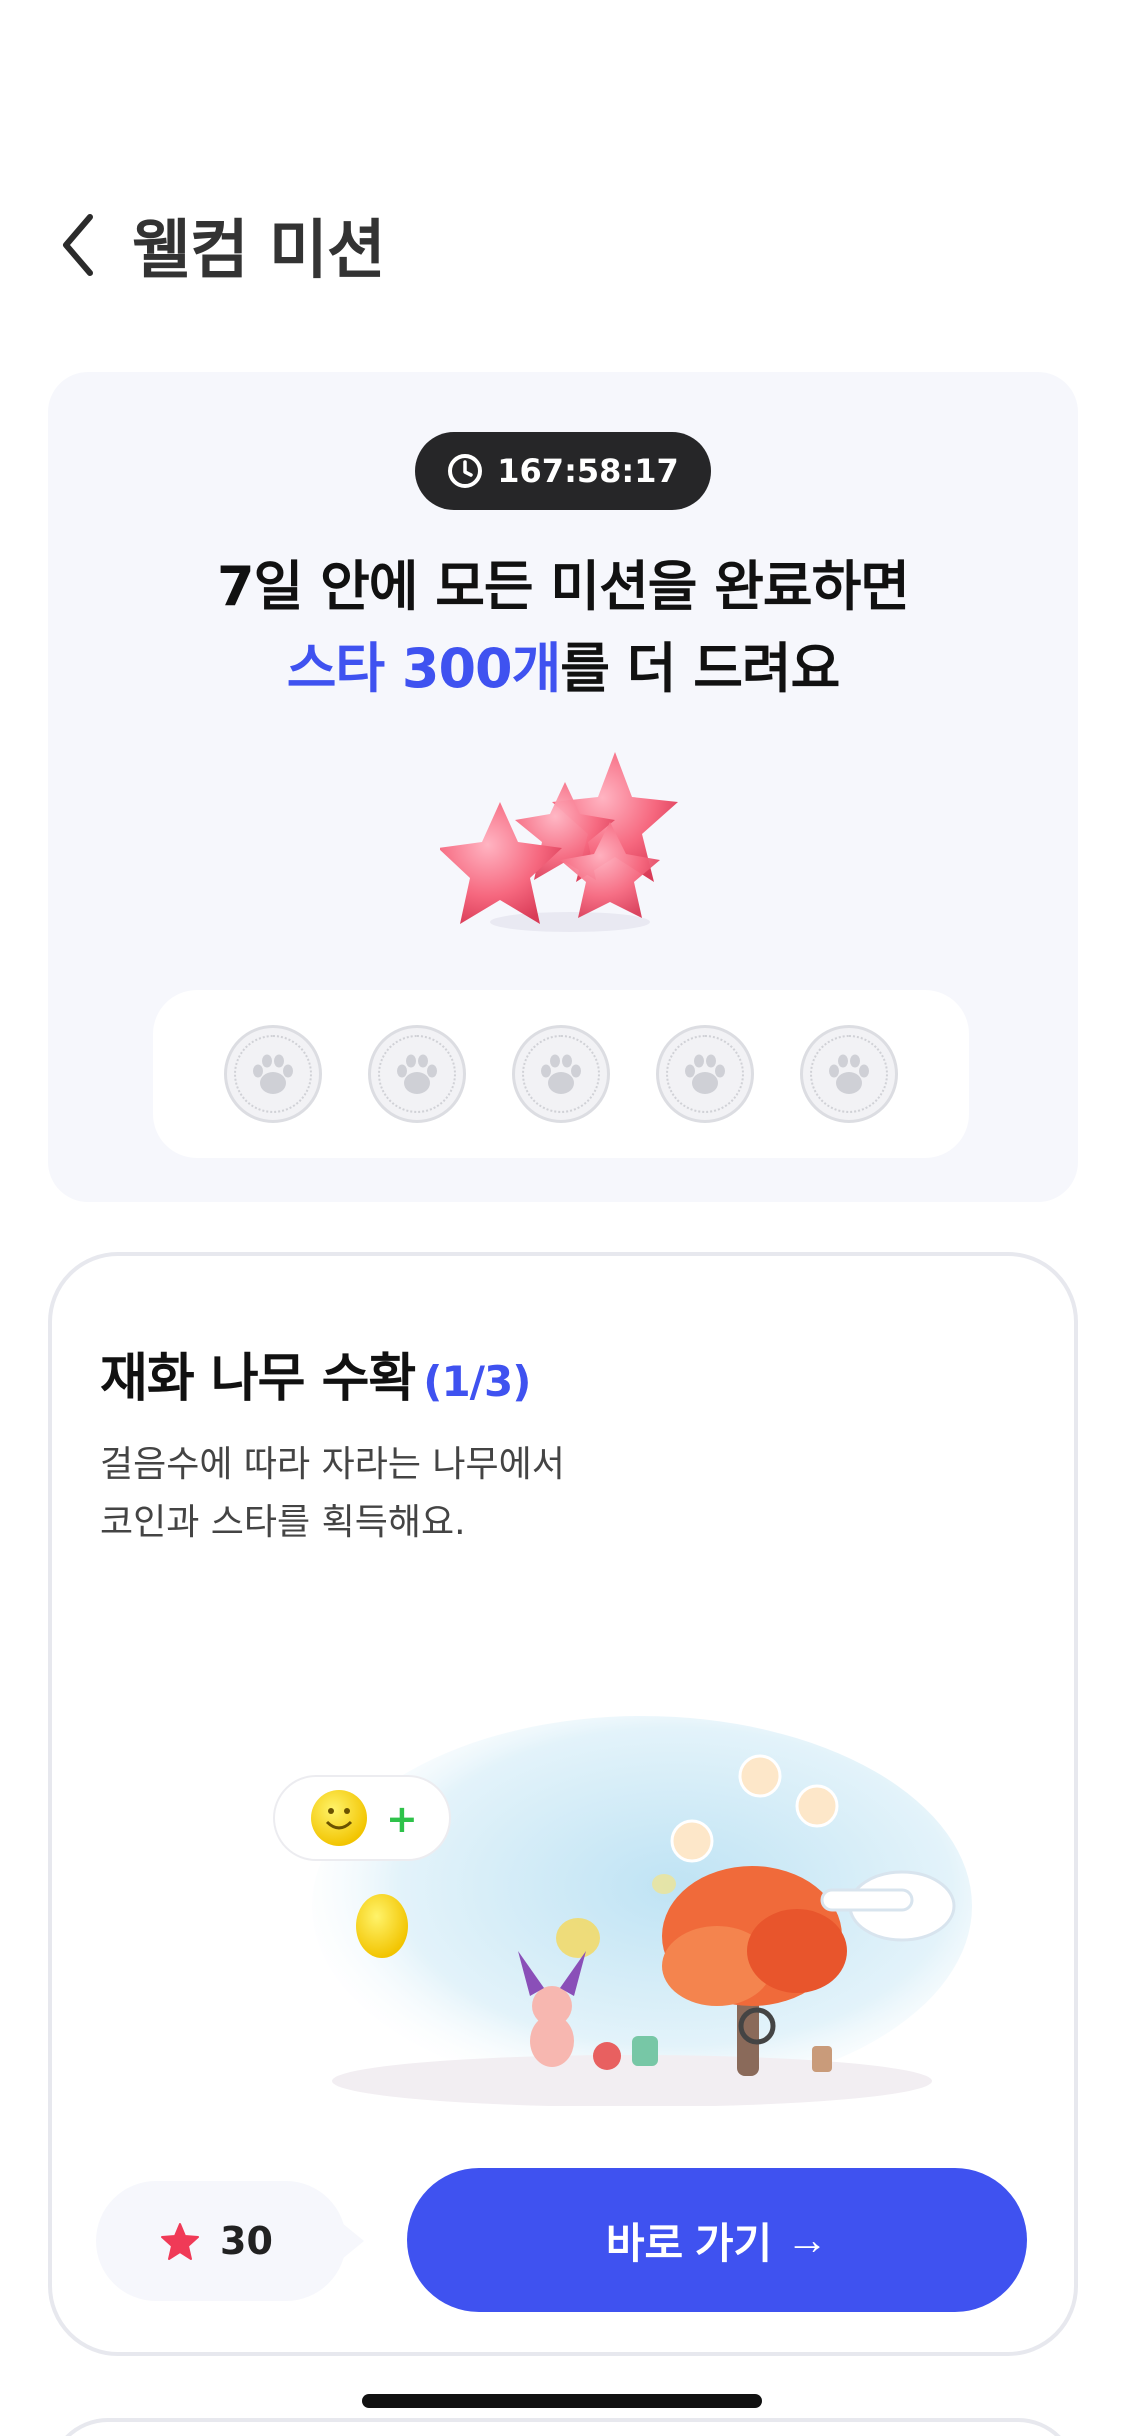 The width and height of the screenshot is (1125, 2436). Describe the element at coordinates (563, 586) in the screenshot. I see `promo-headline-line1: 7일 안에 모든 미션을 완료하면` at that location.